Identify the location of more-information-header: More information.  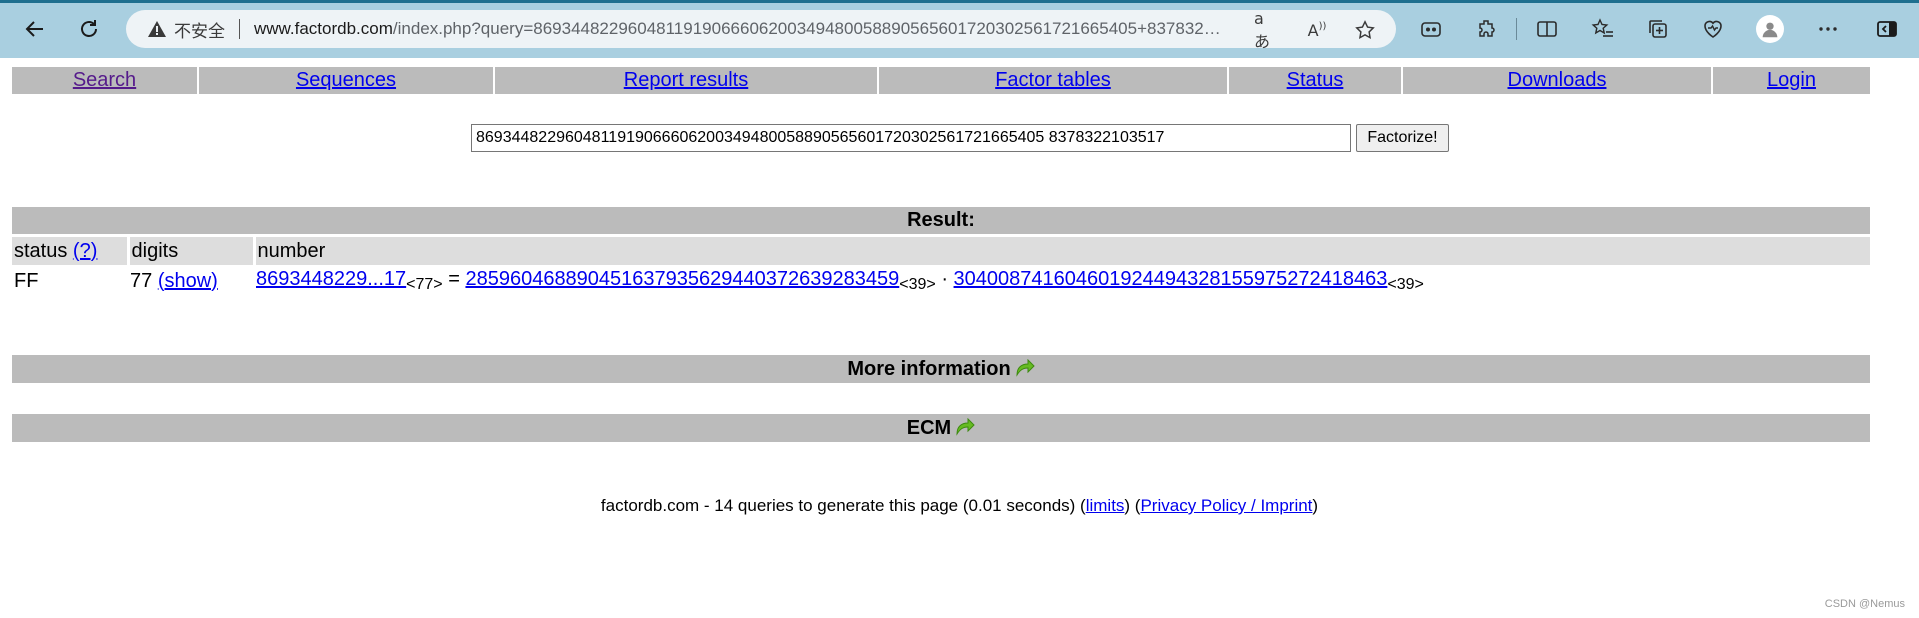
(941, 369).